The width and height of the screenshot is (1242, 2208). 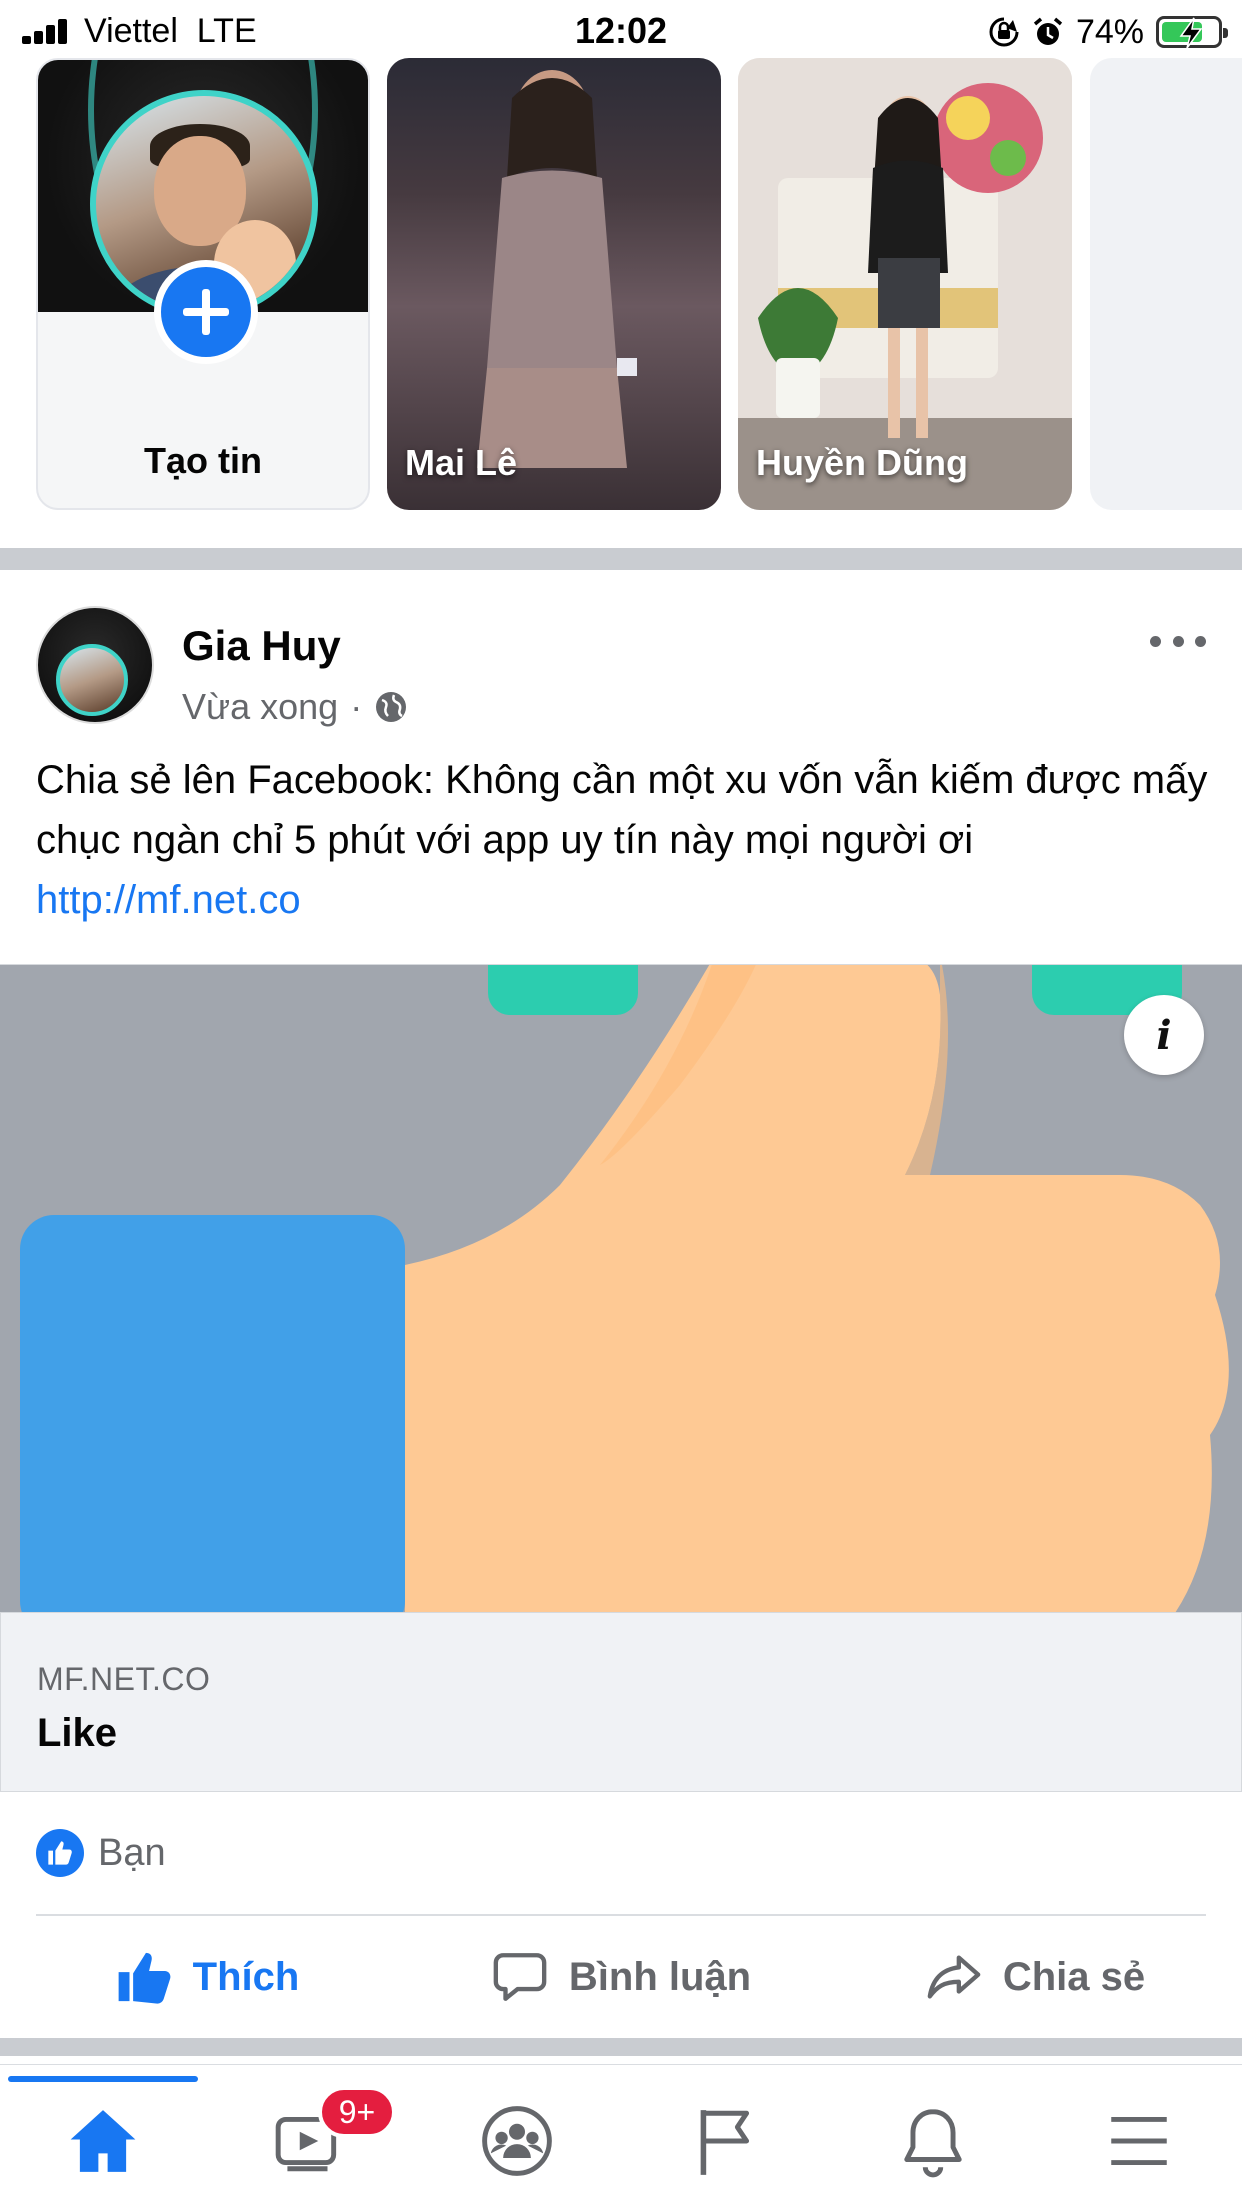 I want to click on author-name: Gia Huy, so click(x=261, y=646).